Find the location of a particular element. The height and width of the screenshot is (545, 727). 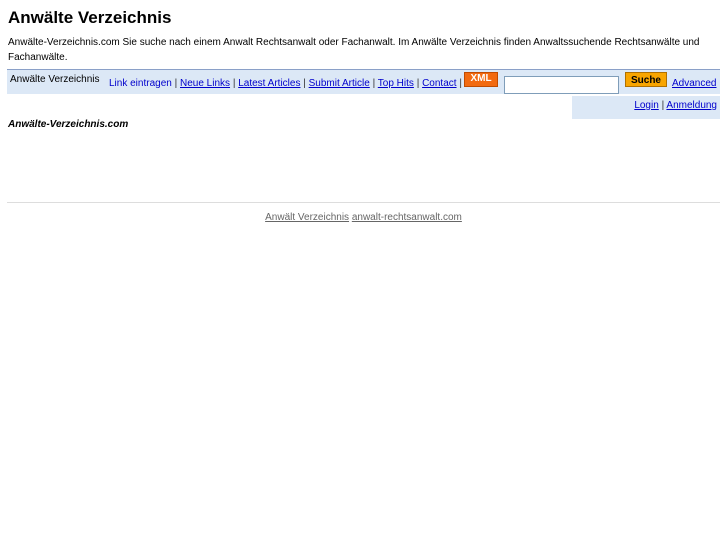

xml-feed-icon: XML is located at coordinates (481, 79).